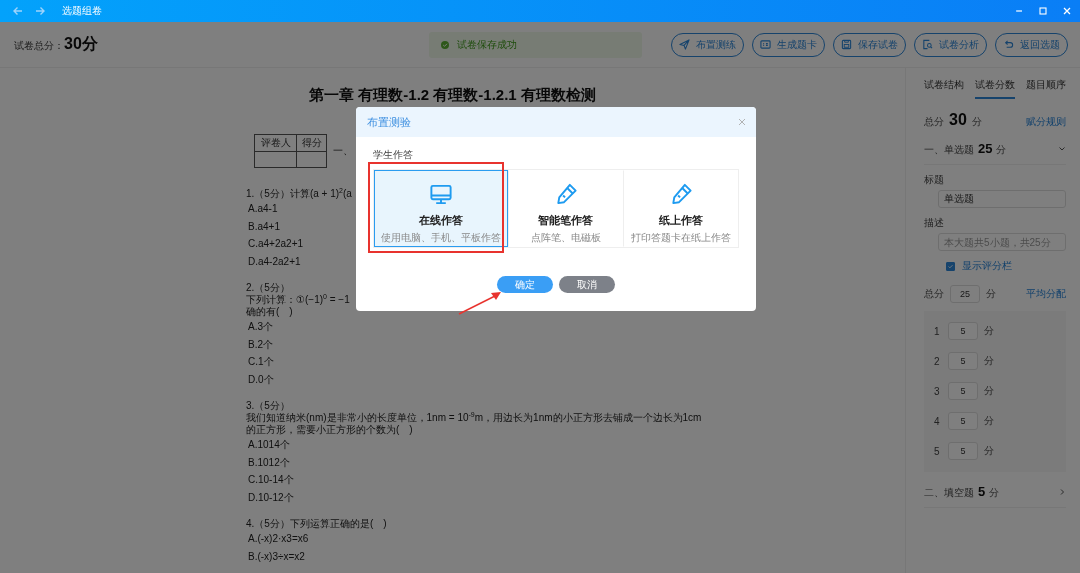 This screenshot has width=1080, height=573. Describe the element at coordinates (846, 44) in the screenshot. I see `save-icon` at that location.